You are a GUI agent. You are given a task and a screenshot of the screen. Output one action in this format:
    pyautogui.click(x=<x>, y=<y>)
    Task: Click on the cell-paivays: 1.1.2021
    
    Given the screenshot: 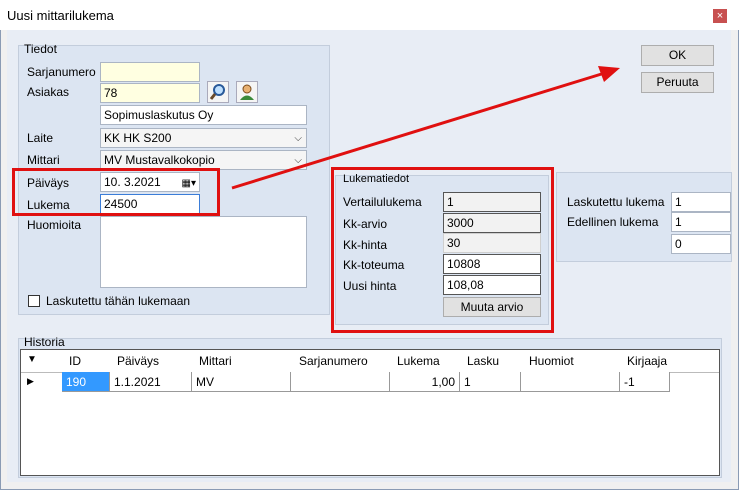 What is the action you would take?
    pyautogui.click(x=151, y=382)
    